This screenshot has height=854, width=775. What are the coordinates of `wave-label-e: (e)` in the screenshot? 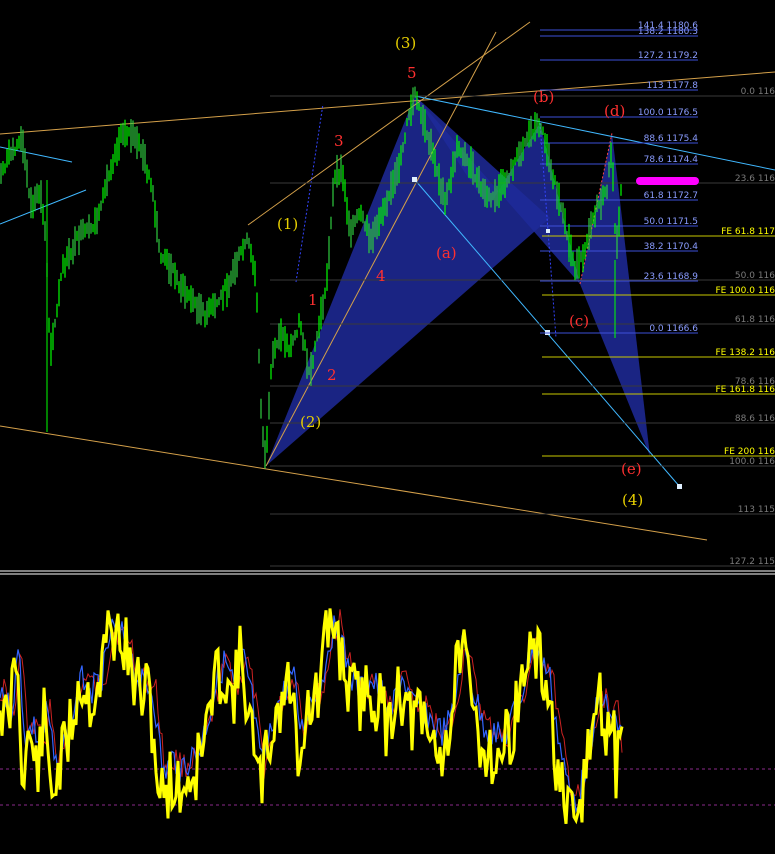 It's located at (631, 469).